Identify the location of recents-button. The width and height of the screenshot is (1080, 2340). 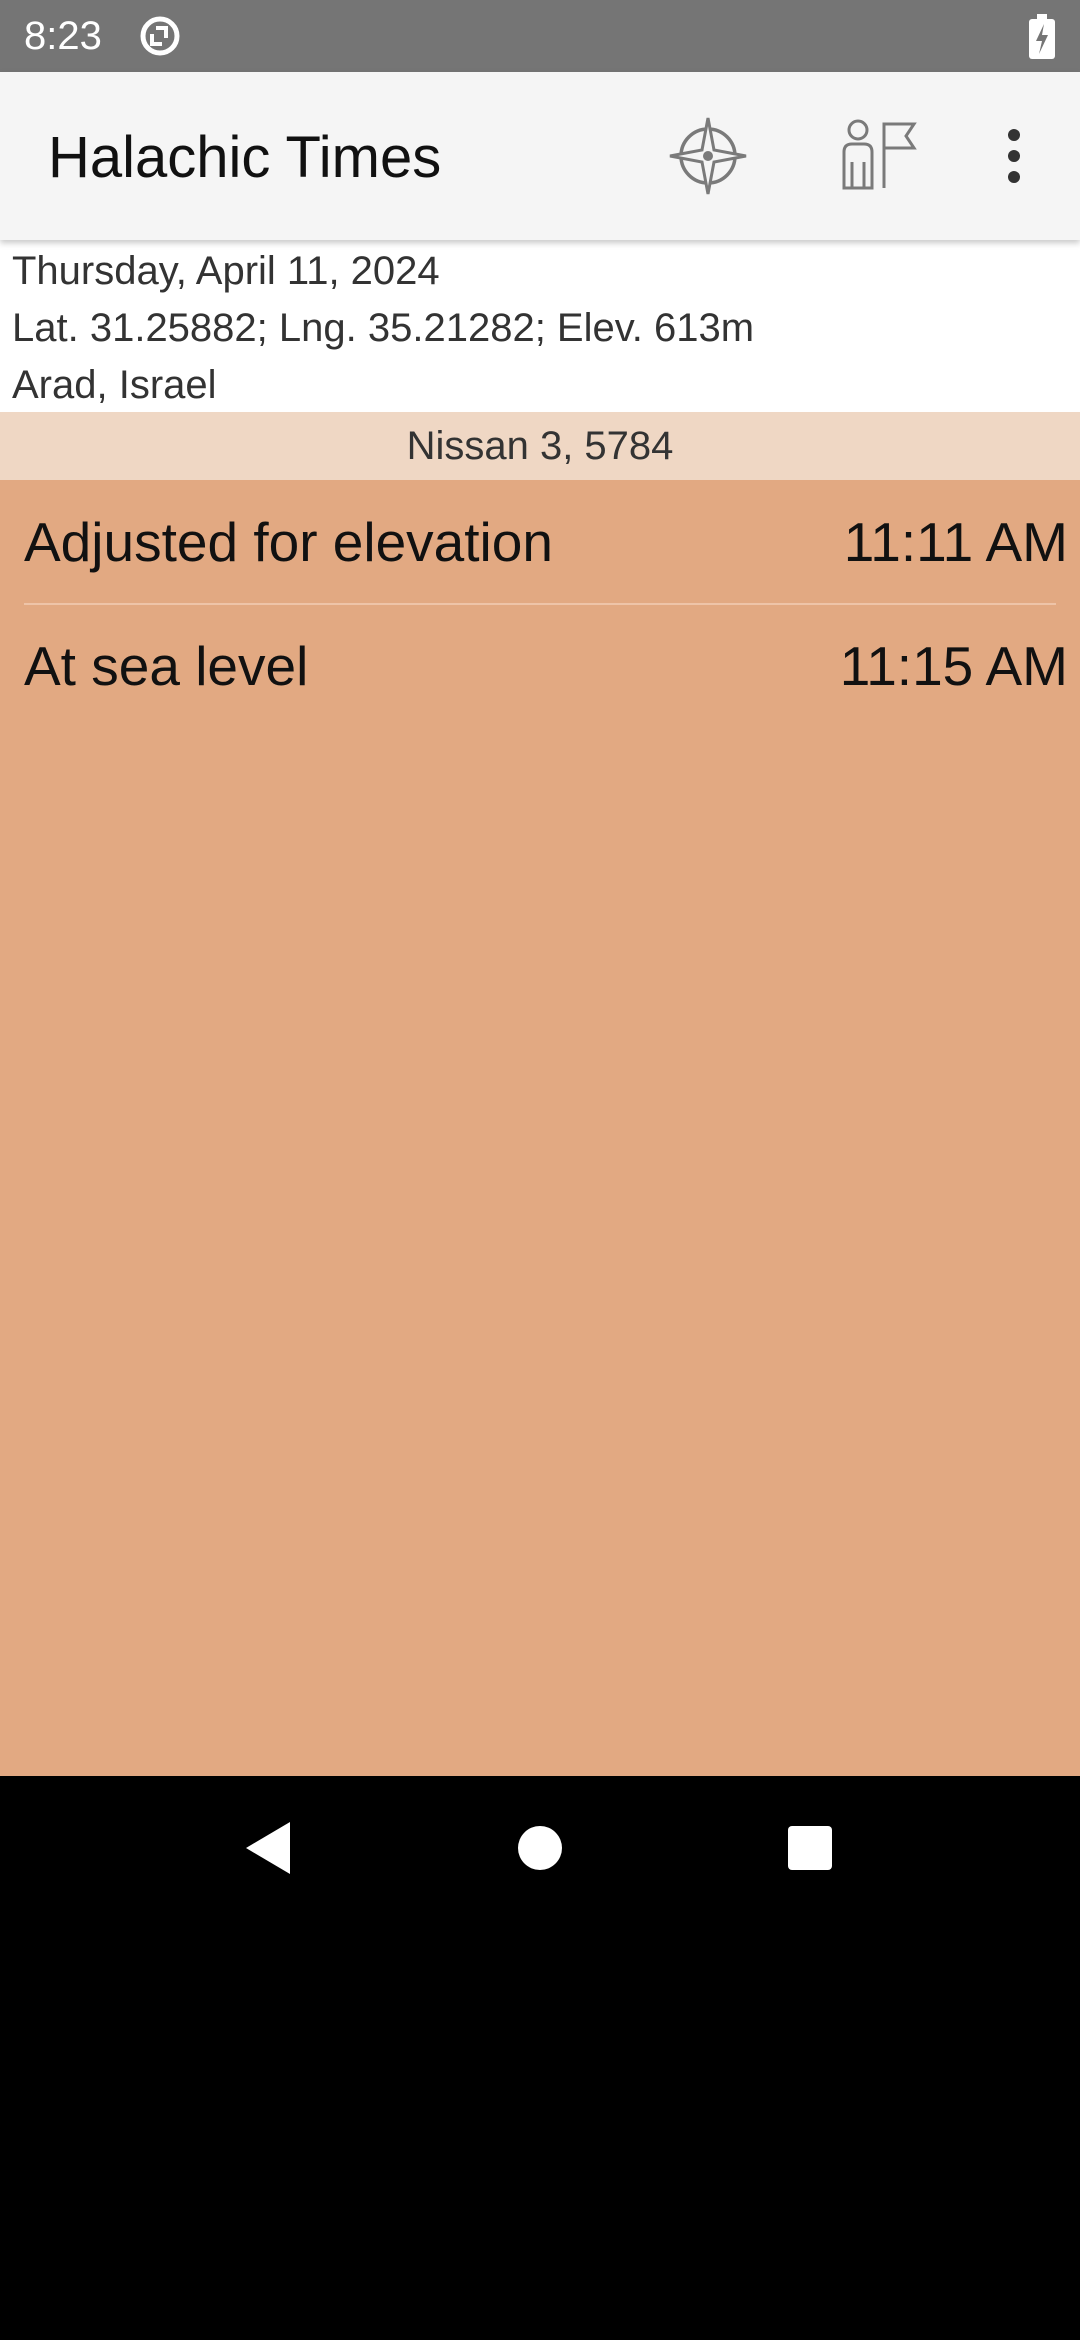
(810, 1848).